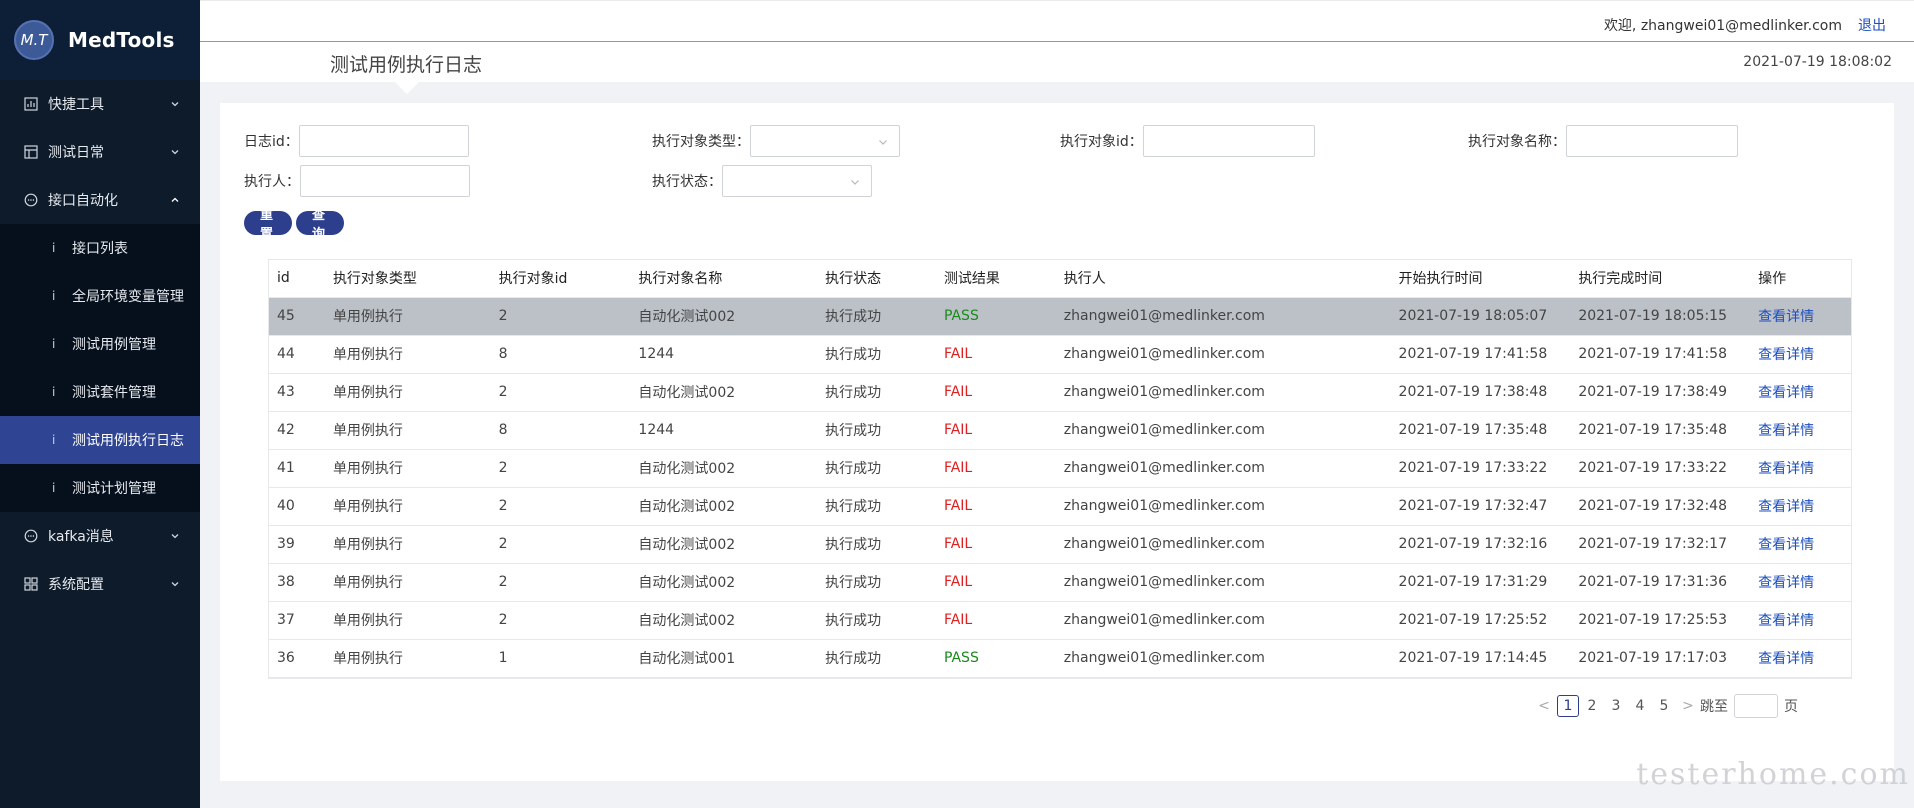  I want to click on executor-input, so click(385, 181).